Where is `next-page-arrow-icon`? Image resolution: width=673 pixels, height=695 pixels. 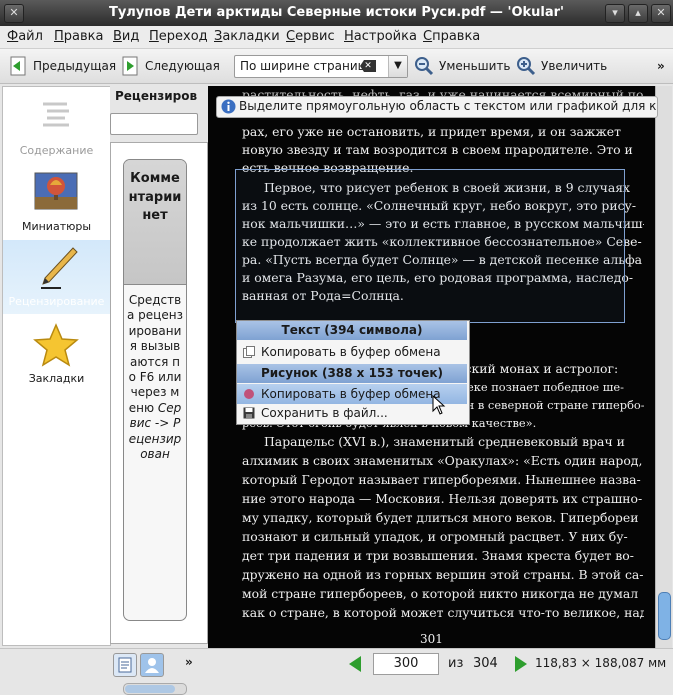 next-page-arrow-icon is located at coordinates (521, 664).